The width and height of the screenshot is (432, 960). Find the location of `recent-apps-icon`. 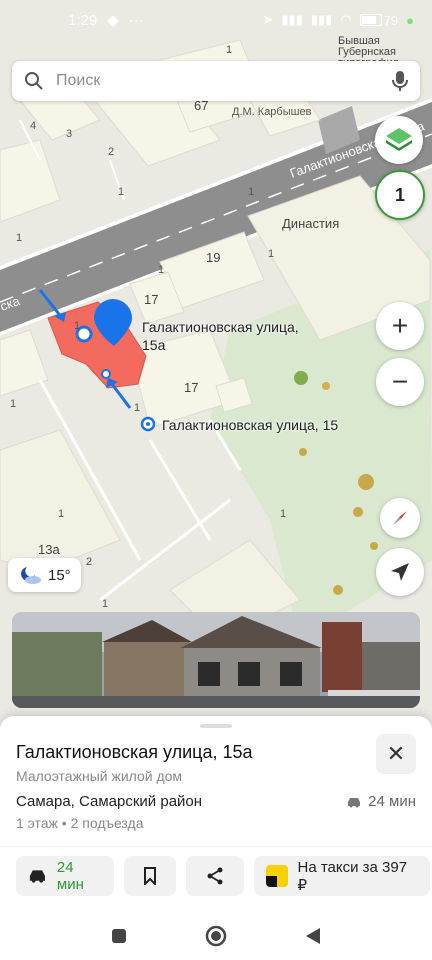

recent-apps-icon is located at coordinates (119, 936).